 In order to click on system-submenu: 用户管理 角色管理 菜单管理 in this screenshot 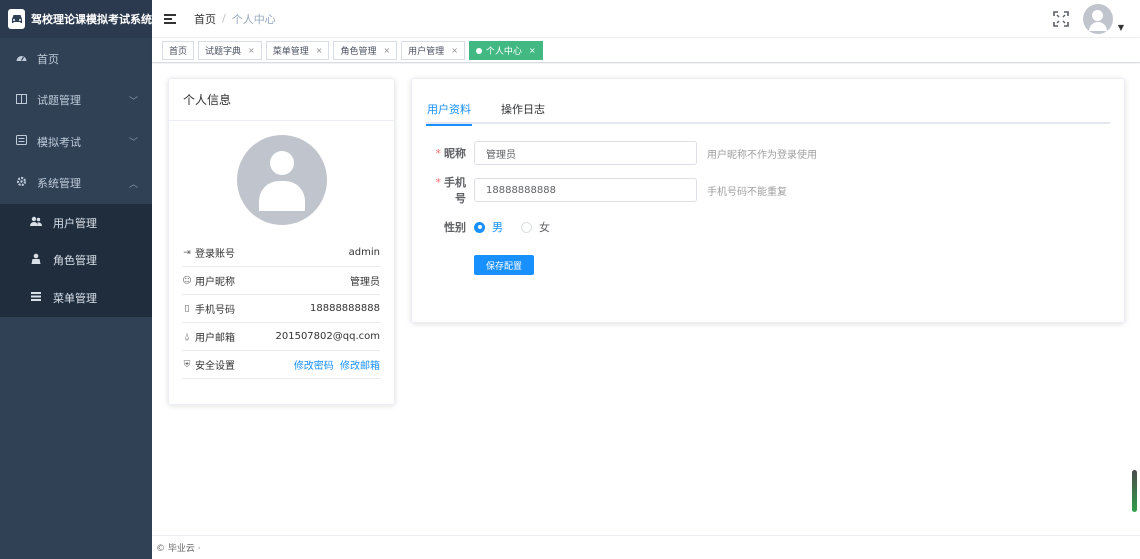, I will do `click(76, 260)`.